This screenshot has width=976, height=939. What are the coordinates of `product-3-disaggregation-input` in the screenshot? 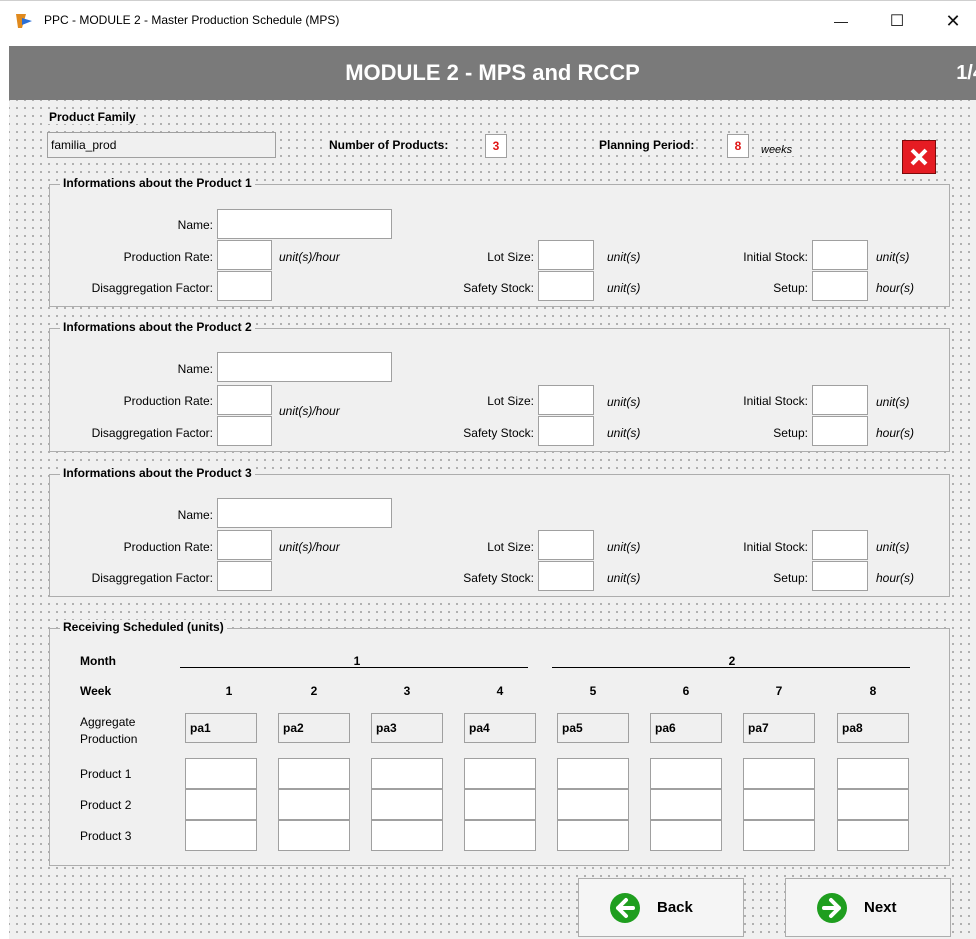 It's located at (244, 576).